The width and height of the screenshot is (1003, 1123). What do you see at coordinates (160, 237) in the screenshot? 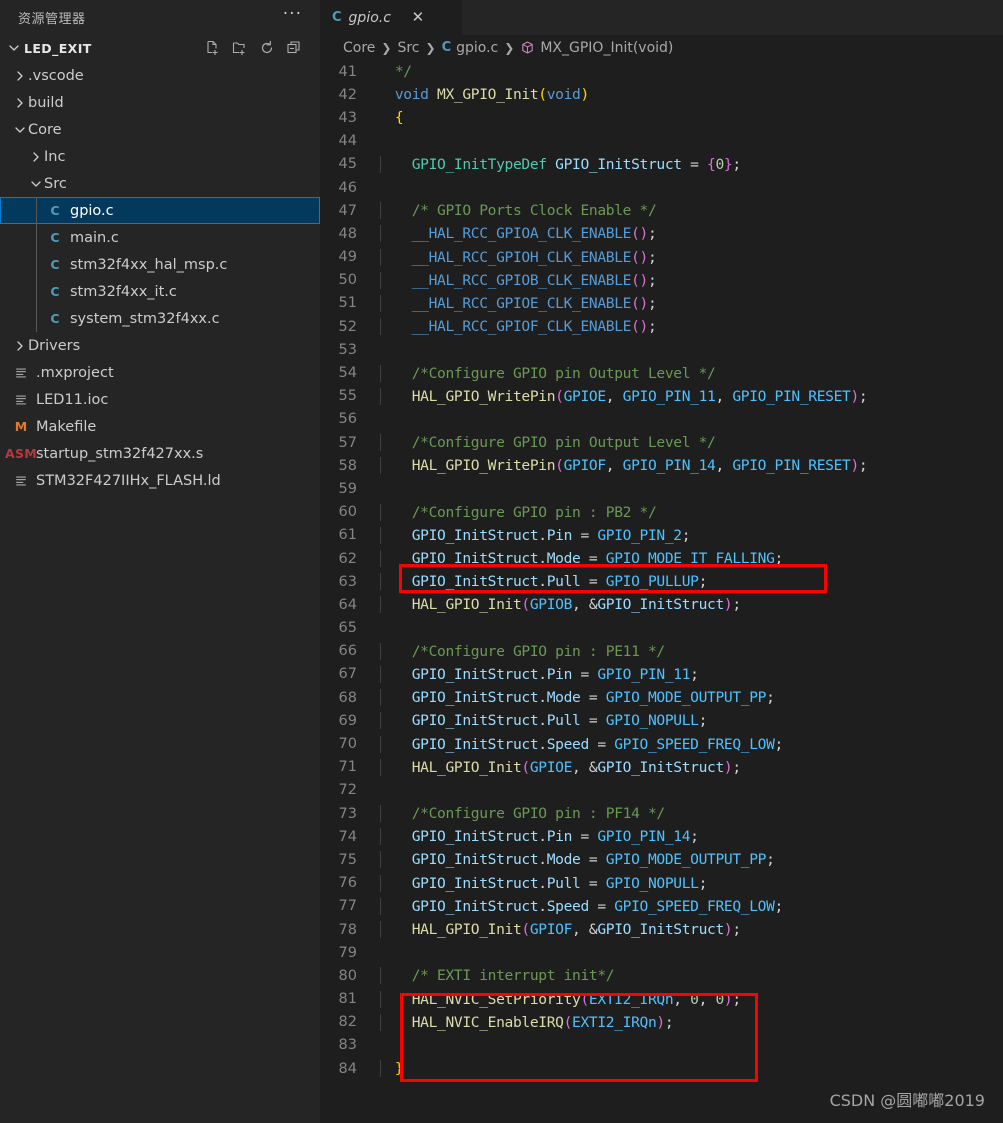
I see `tree-item-main-c: Cmain.c` at bounding box center [160, 237].